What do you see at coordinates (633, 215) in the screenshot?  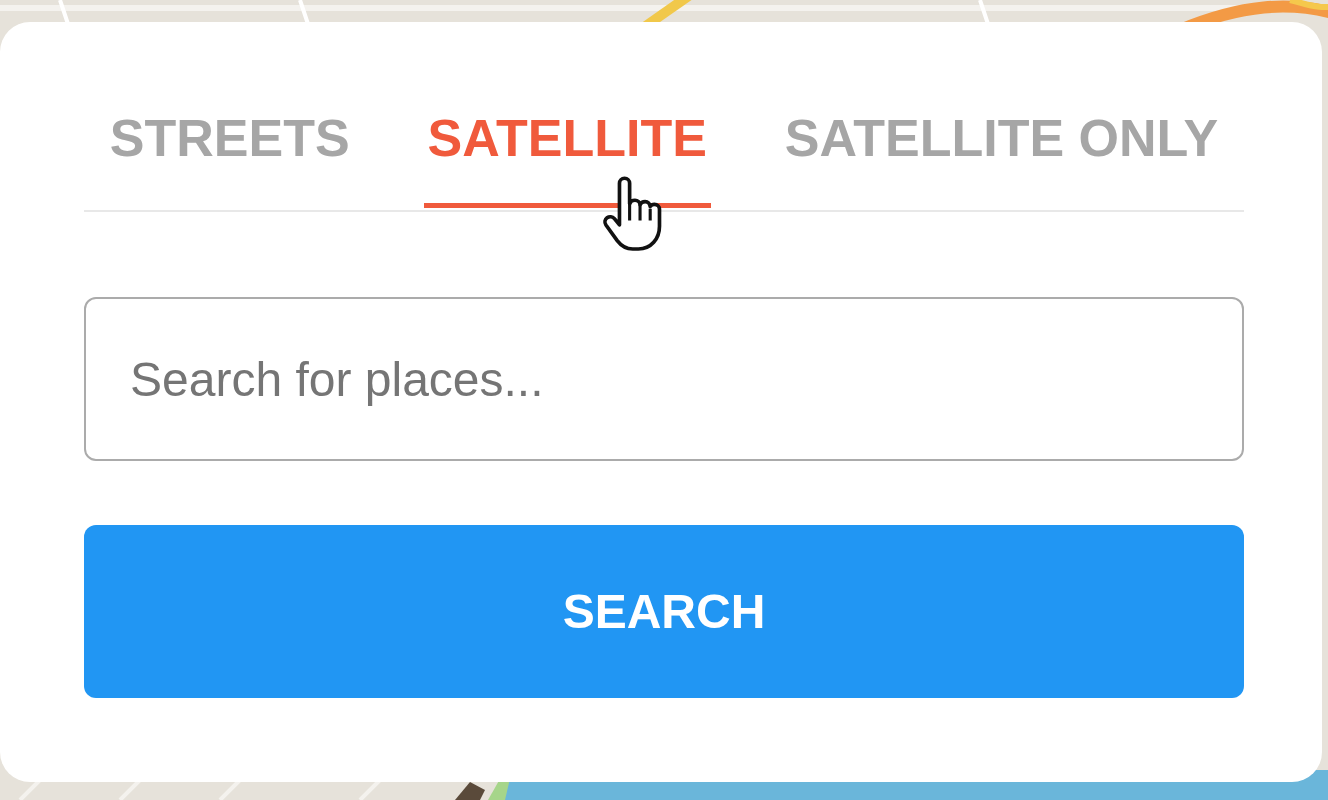 I see `hand-cursor-icon` at bounding box center [633, 215].